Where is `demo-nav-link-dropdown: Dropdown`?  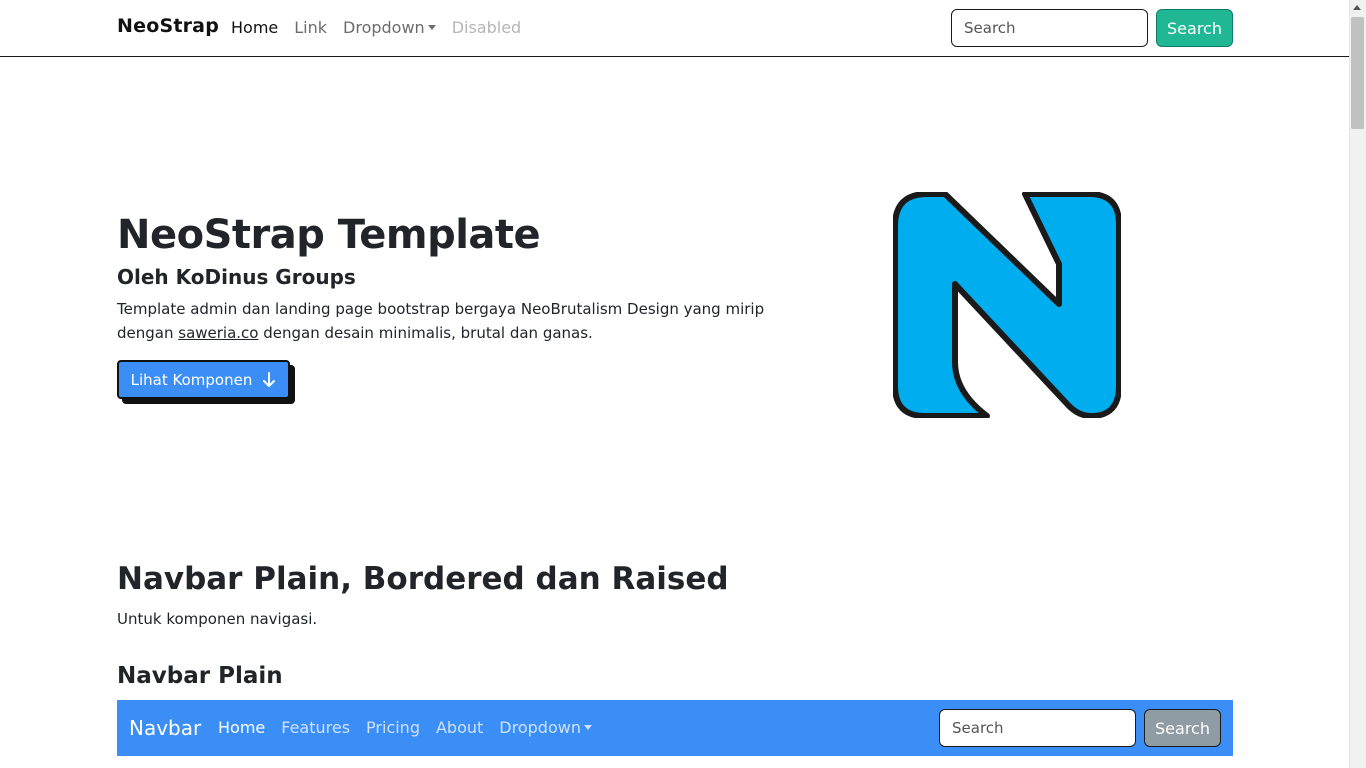
demo-nav-link-dropdown: Dropdown is located at coordinates (545, 727).